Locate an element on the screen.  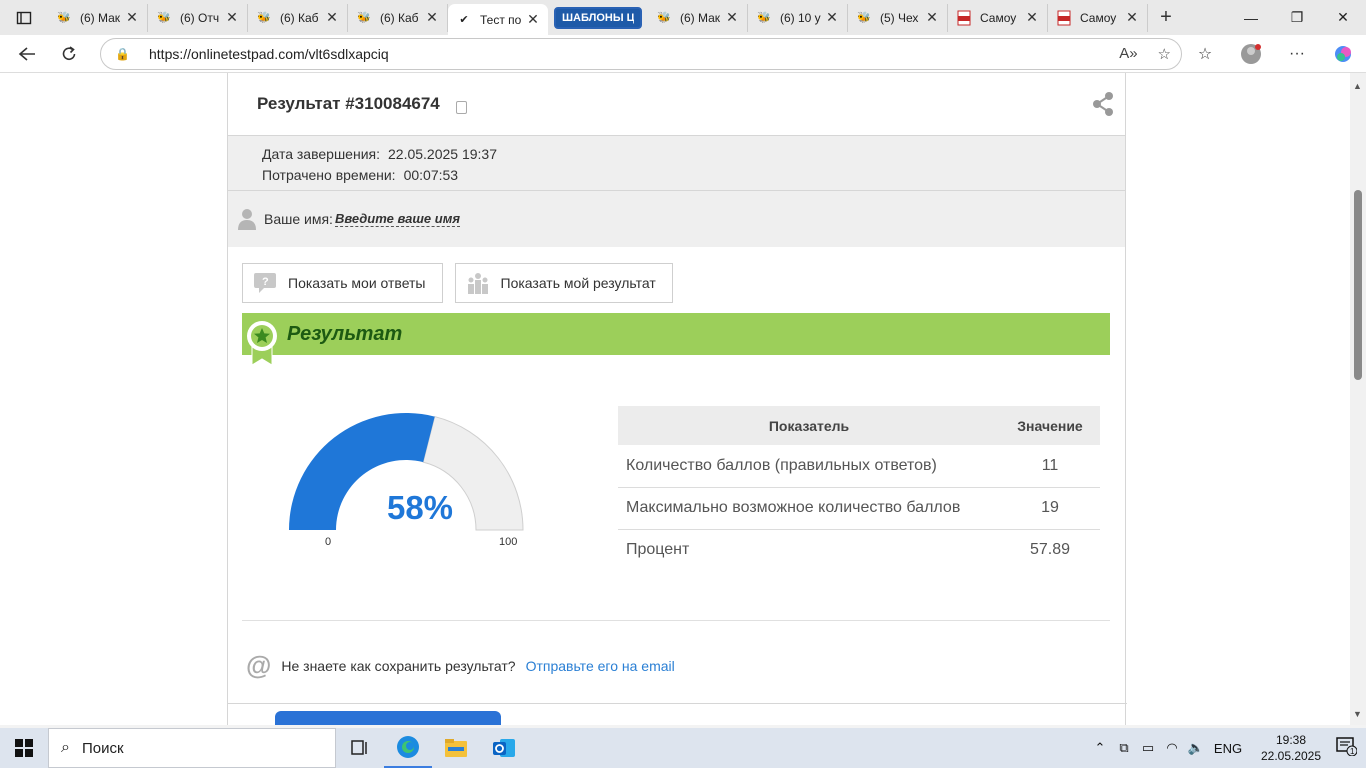
name-label: Ваше имя: is located at coordinates (298, 219).